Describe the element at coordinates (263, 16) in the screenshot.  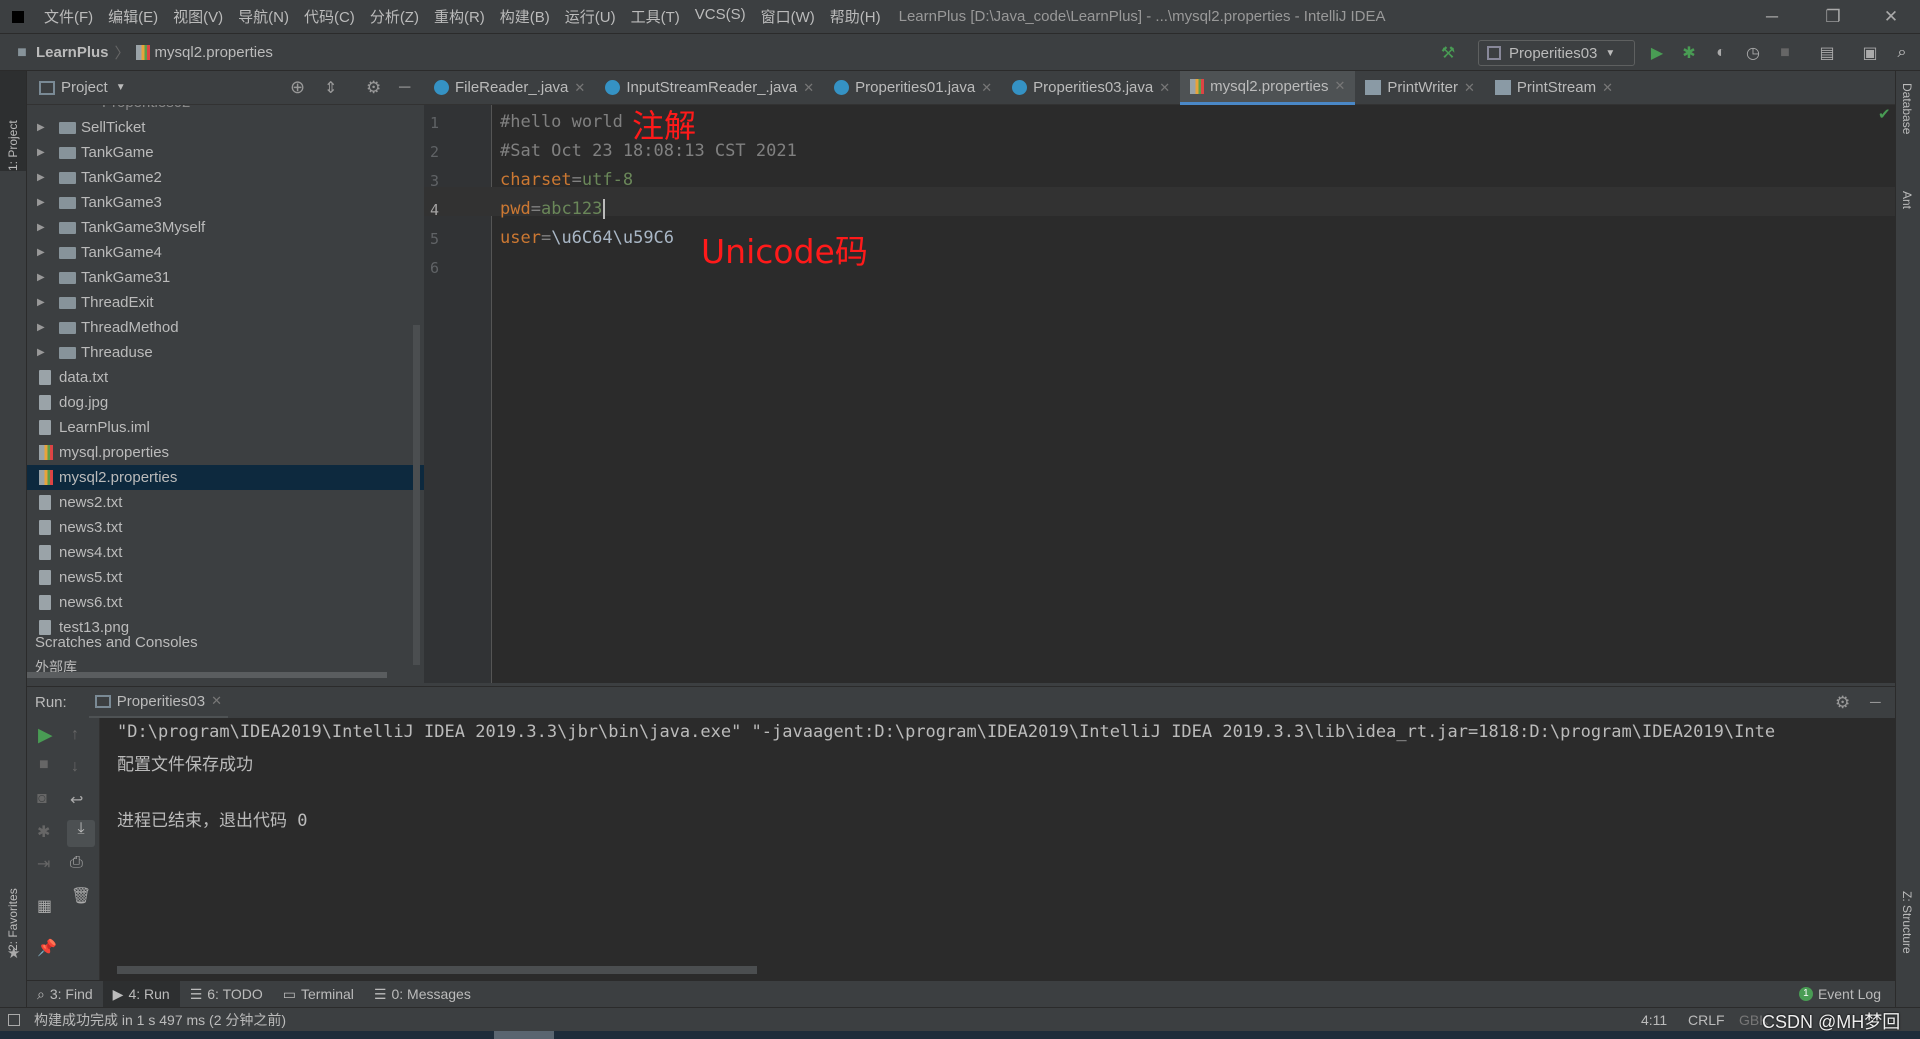
I see `menu-navigate: 导航(N)` at that location.